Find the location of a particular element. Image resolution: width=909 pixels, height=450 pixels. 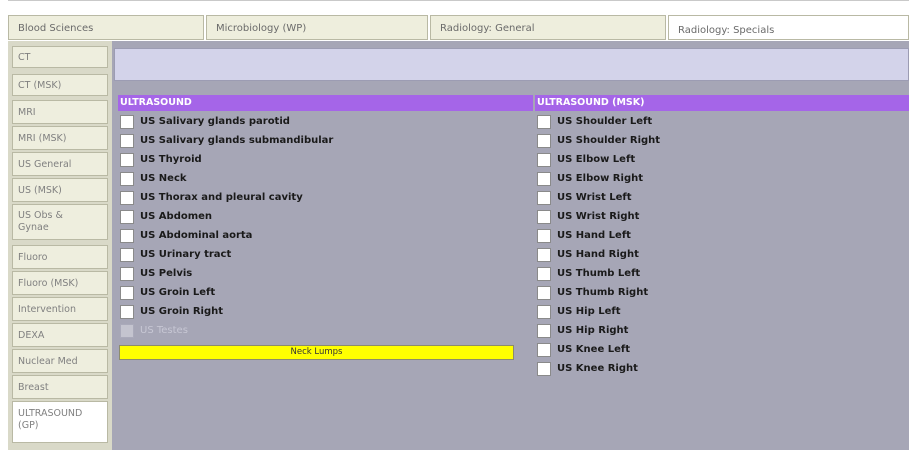

sidebar-item-us-msk: US (MSK) is located at coordinates (60, 190).